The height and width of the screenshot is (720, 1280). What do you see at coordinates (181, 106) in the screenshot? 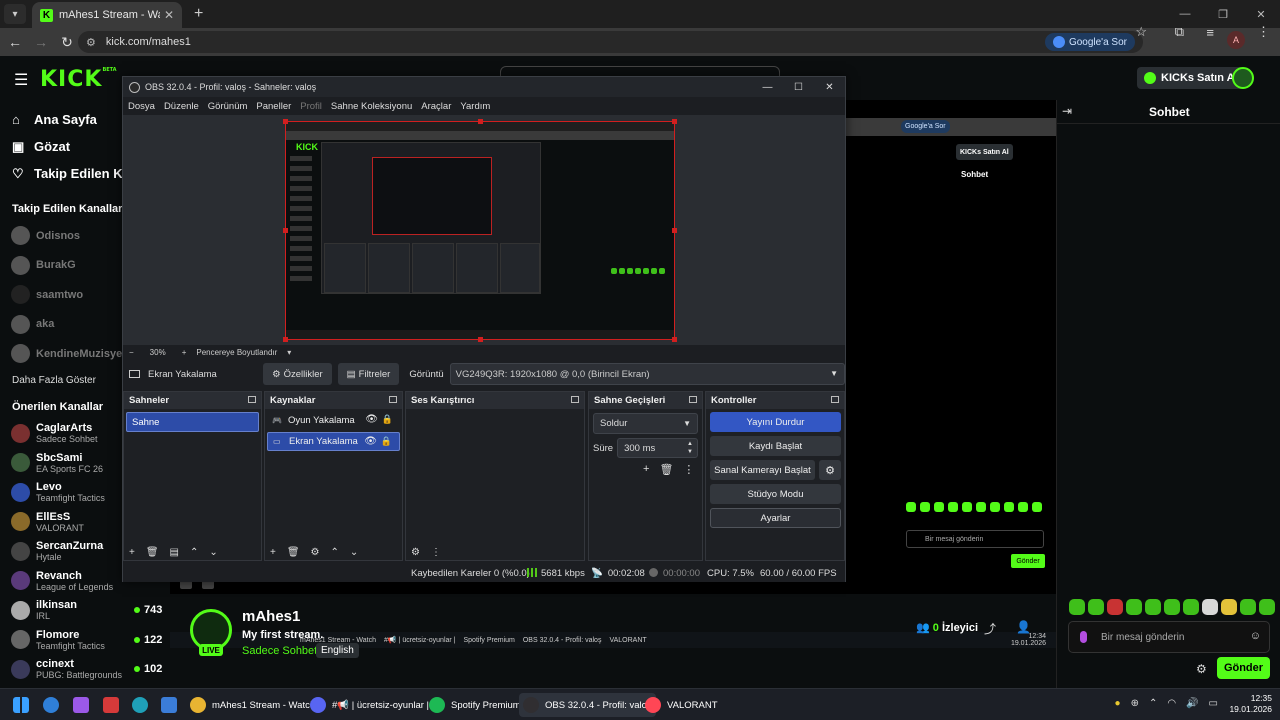
I see `menu-edit: Düzenle` at bounding box center [181, 106].